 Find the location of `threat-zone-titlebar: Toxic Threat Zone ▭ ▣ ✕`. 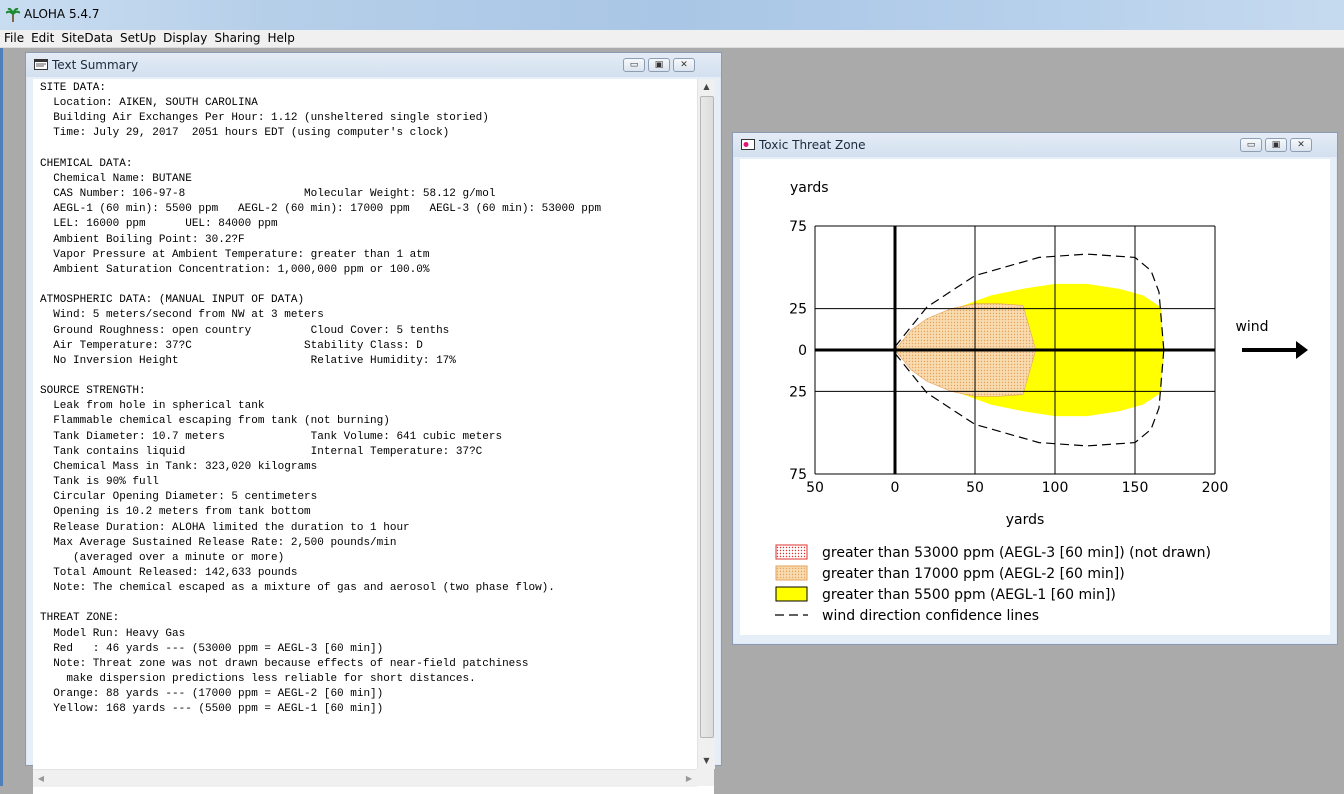

threat-zone-titlebar: Toxic Threat Zone ▭ ▣ ✕ is located at coordinates (1035, 145).